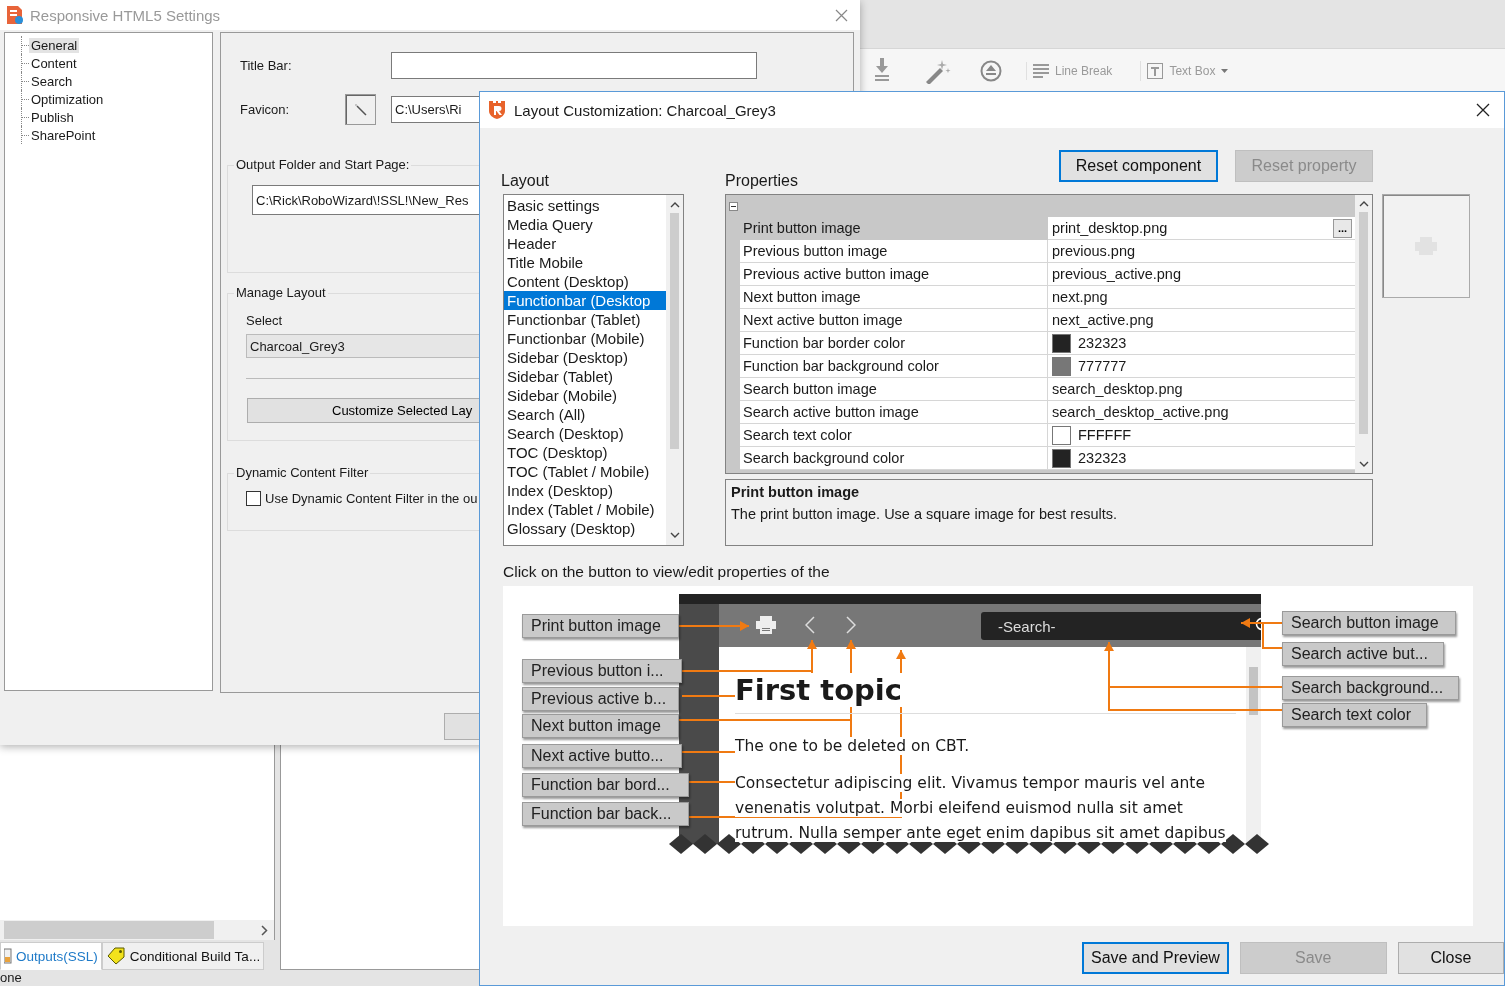  What do you see at coordinates (667, 572) in the screenshot?
I see `hint-text: Click on the button to view/edit properties of the` at bounding box center [667, 572].